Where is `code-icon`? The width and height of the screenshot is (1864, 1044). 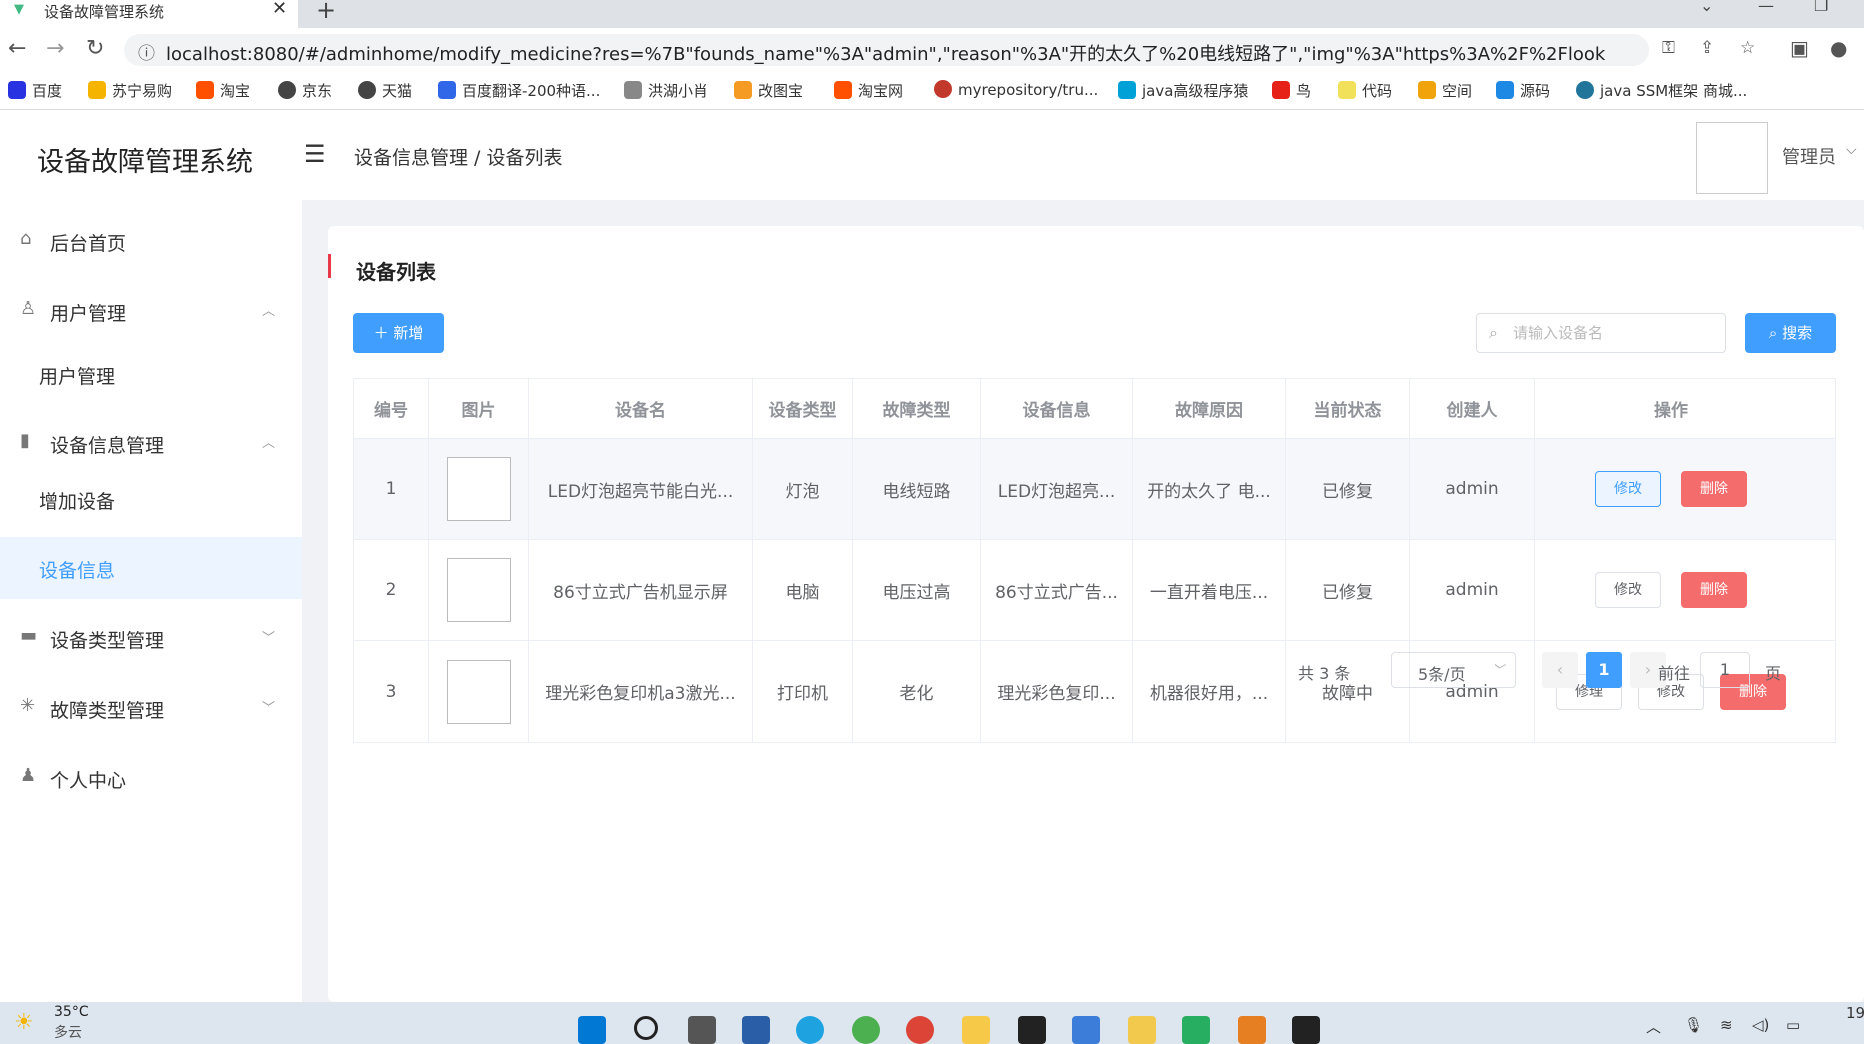
code-icon is located at coordinates (1347, 90).